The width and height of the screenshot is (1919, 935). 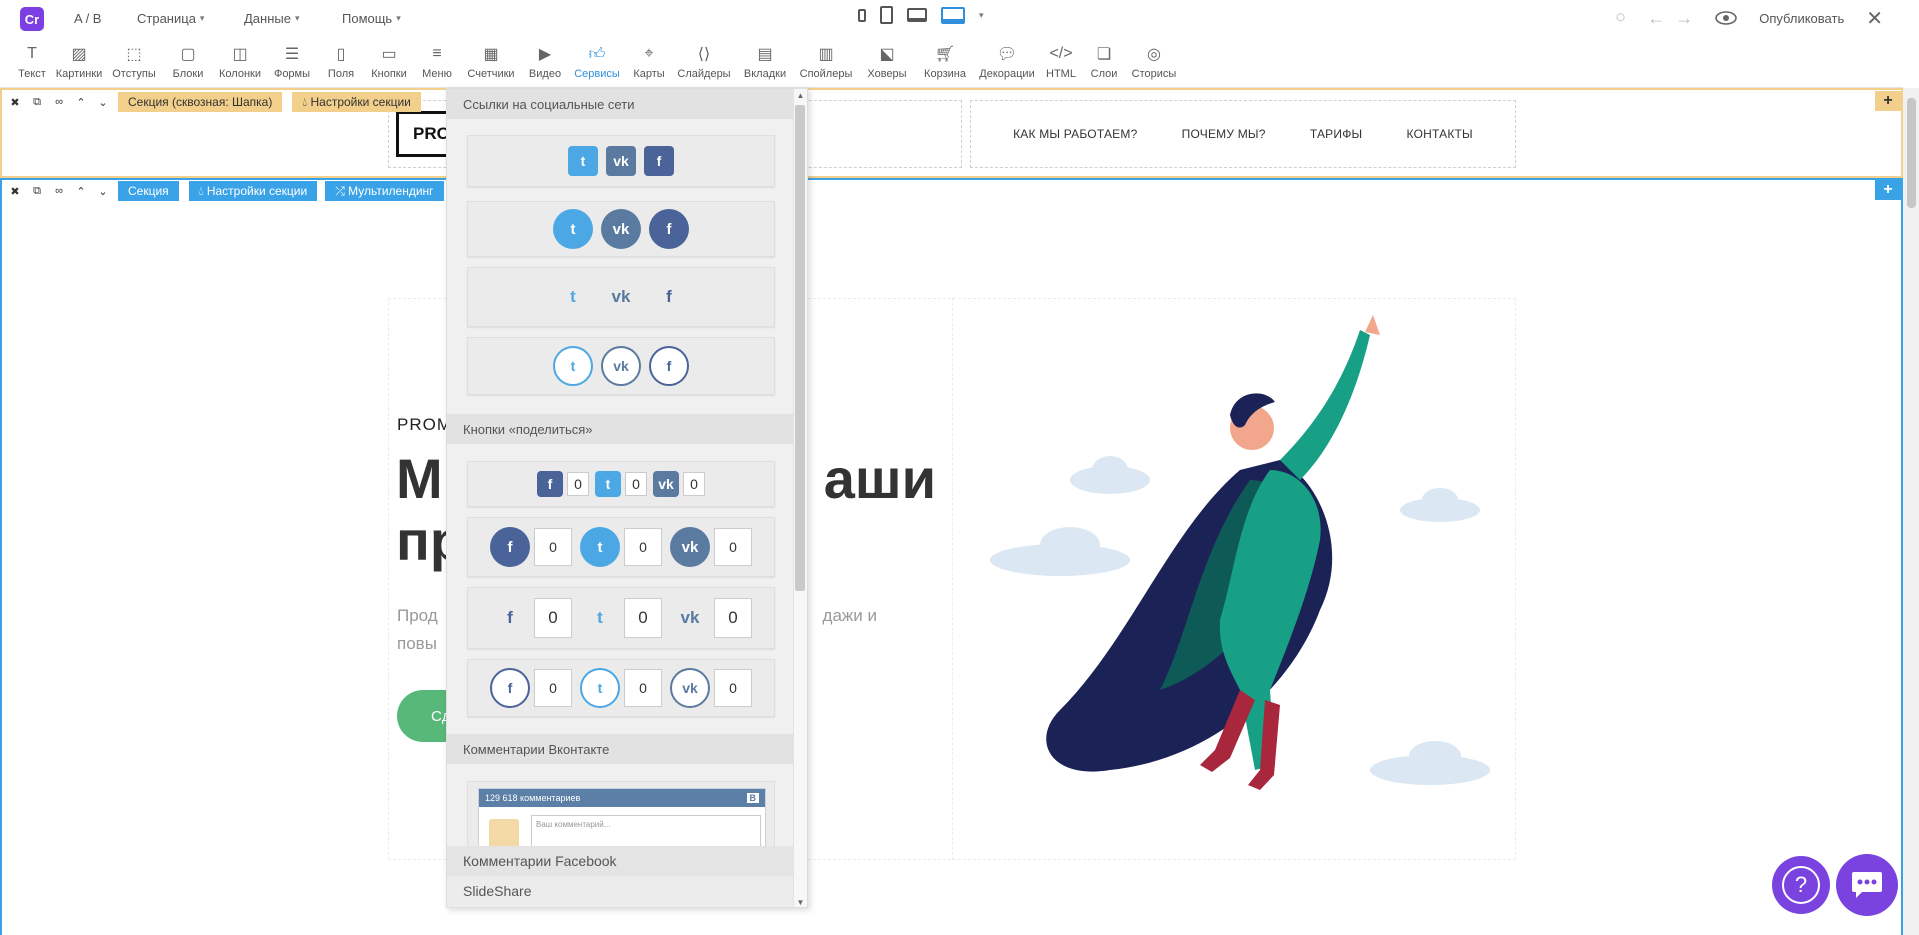 What do you see at coordinates (491, 61) in the screenshot?
I see `tool-counters: ▦ Счетчики` at bounding box center [491, 61].